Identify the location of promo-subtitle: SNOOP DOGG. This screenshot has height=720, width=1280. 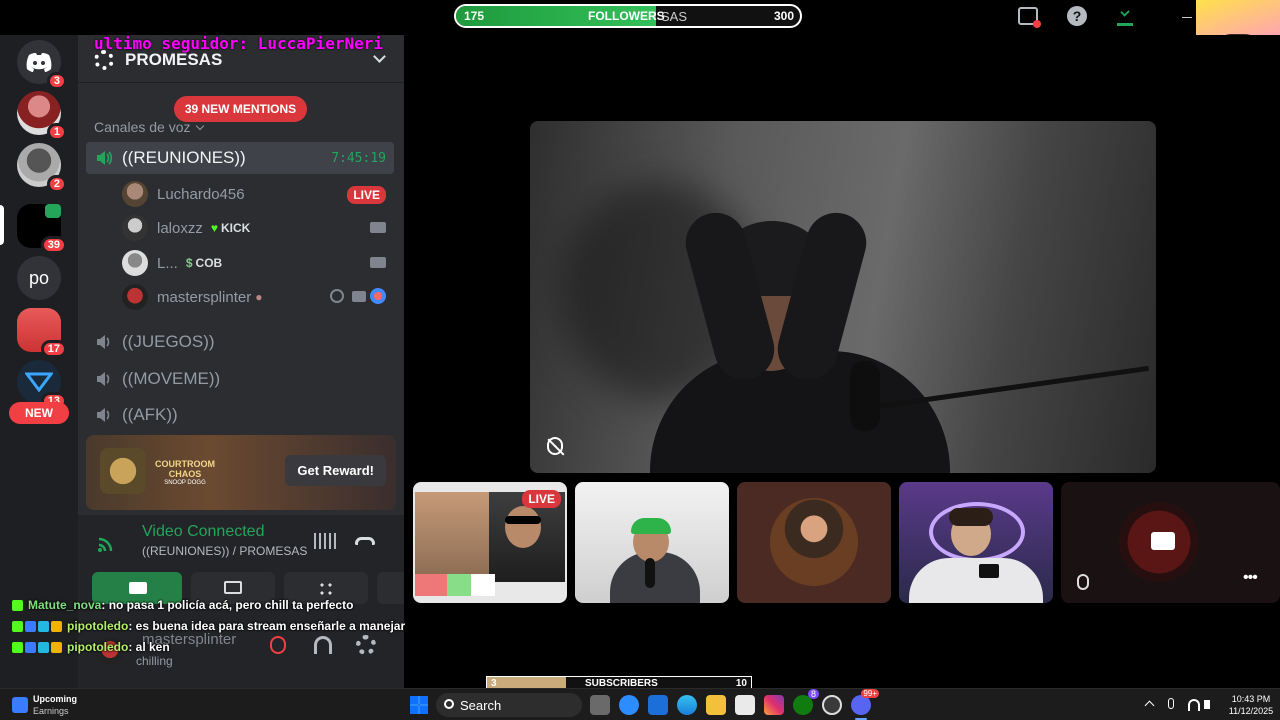
(185, 483).